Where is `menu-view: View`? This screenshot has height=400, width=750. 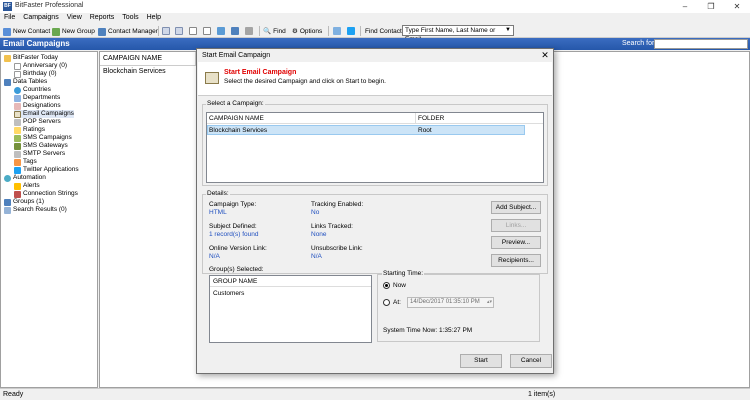
menu-view: View is located at coordinates (74, 17).